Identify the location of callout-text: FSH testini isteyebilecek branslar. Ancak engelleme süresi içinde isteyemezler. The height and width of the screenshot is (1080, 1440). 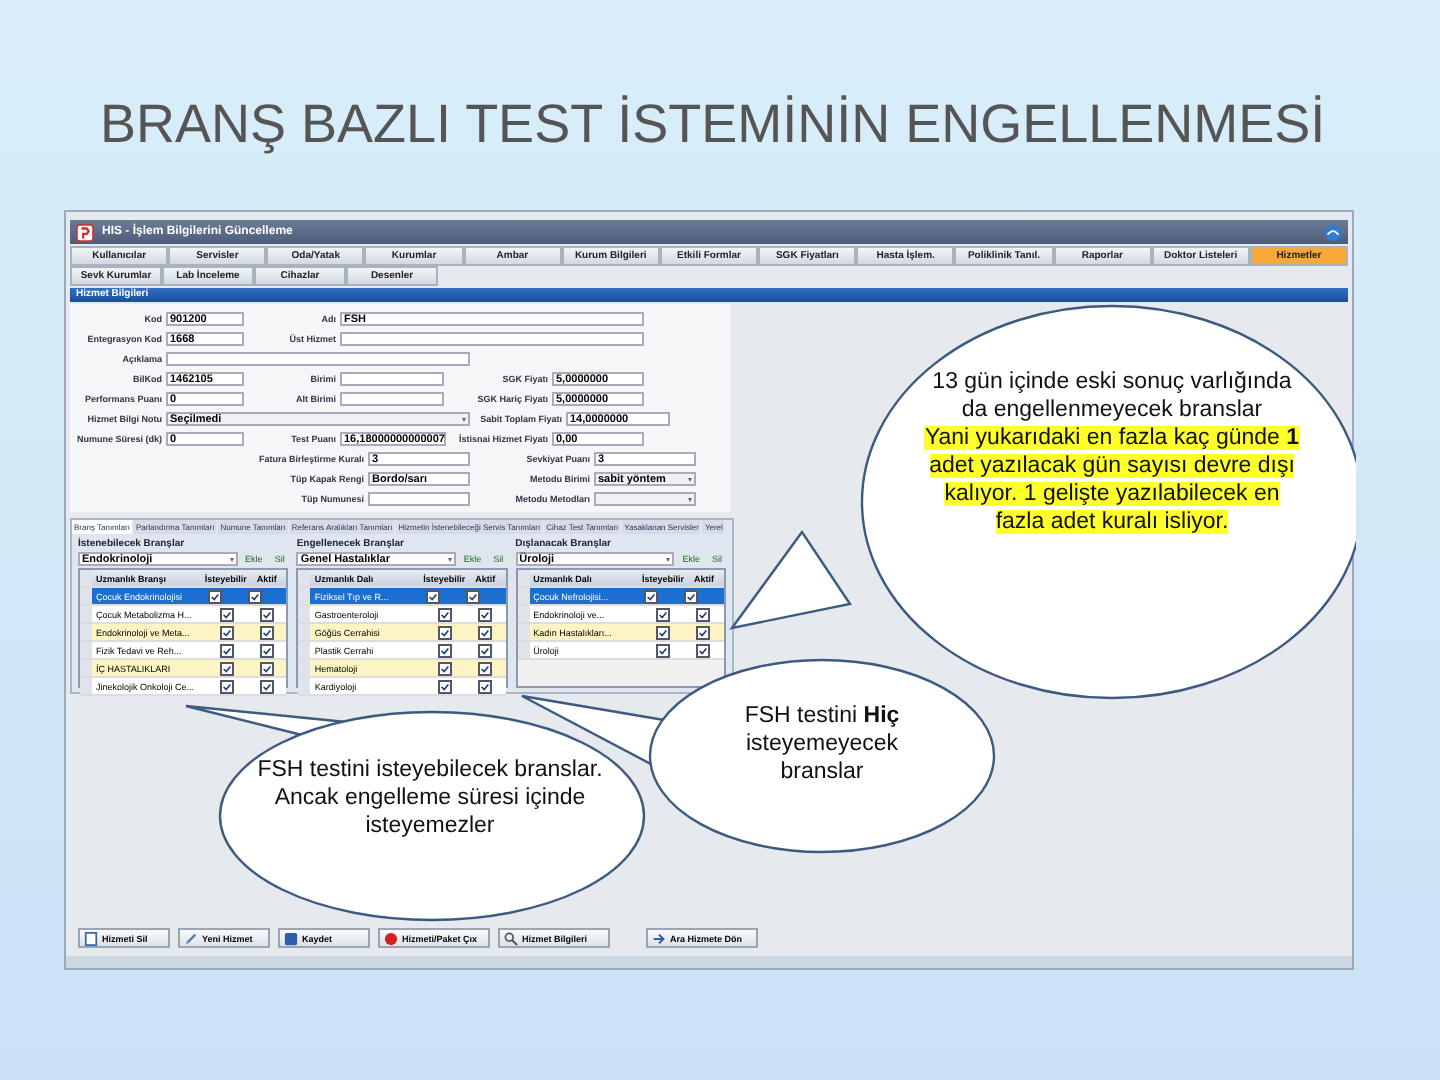
(430, 798).